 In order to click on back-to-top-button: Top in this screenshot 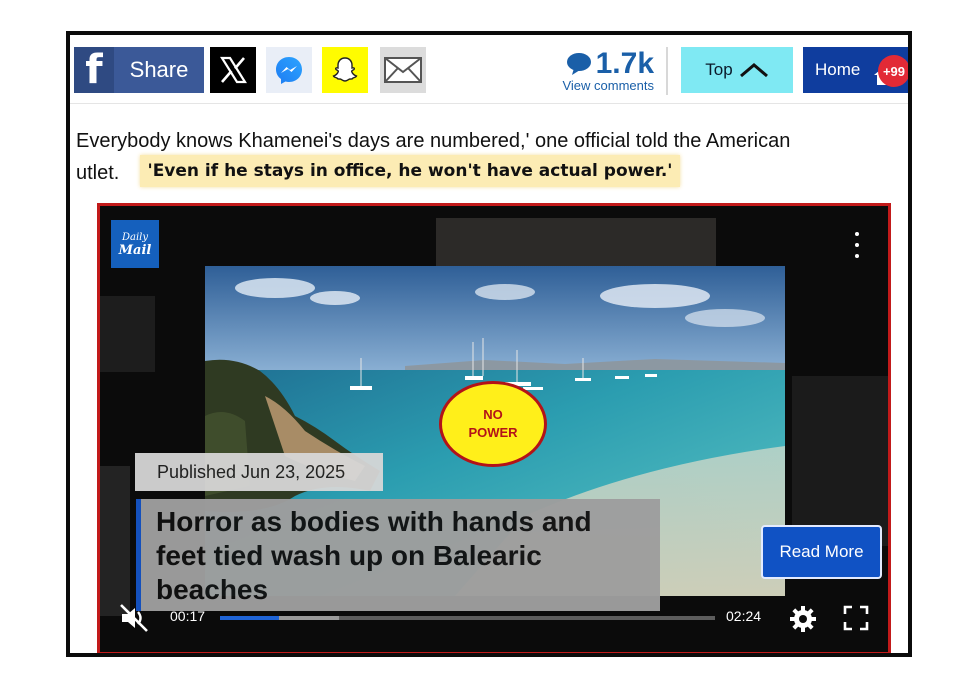, I will do `click(737, 70)`.